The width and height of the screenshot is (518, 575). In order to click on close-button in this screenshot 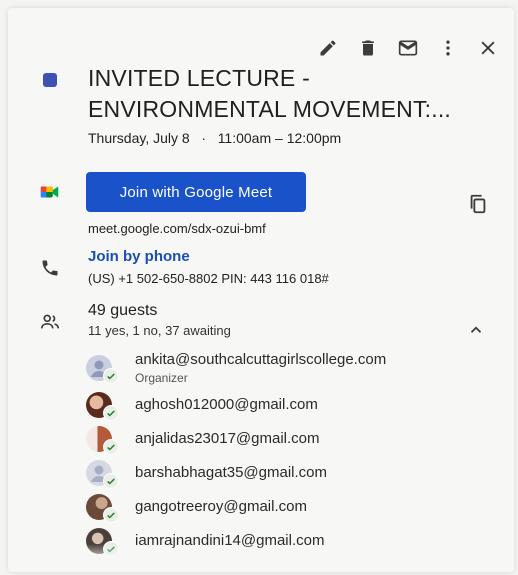, I will do `click(488, 48)`.